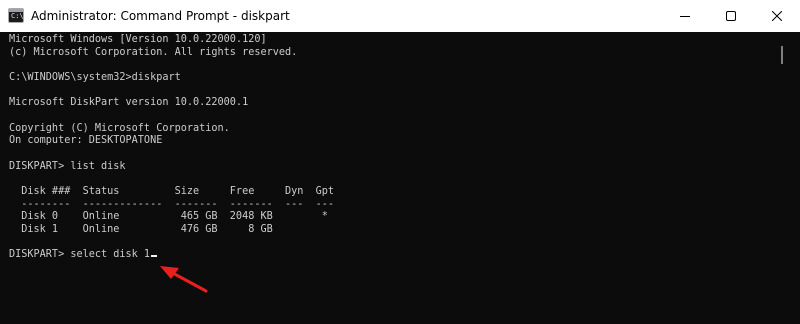 The height and width of the screenshot is (324, 800). What do you see at coordinates (789, 178) in the screenshot?
I see `vertical-scrollbar` at bounding box center [789, 178].